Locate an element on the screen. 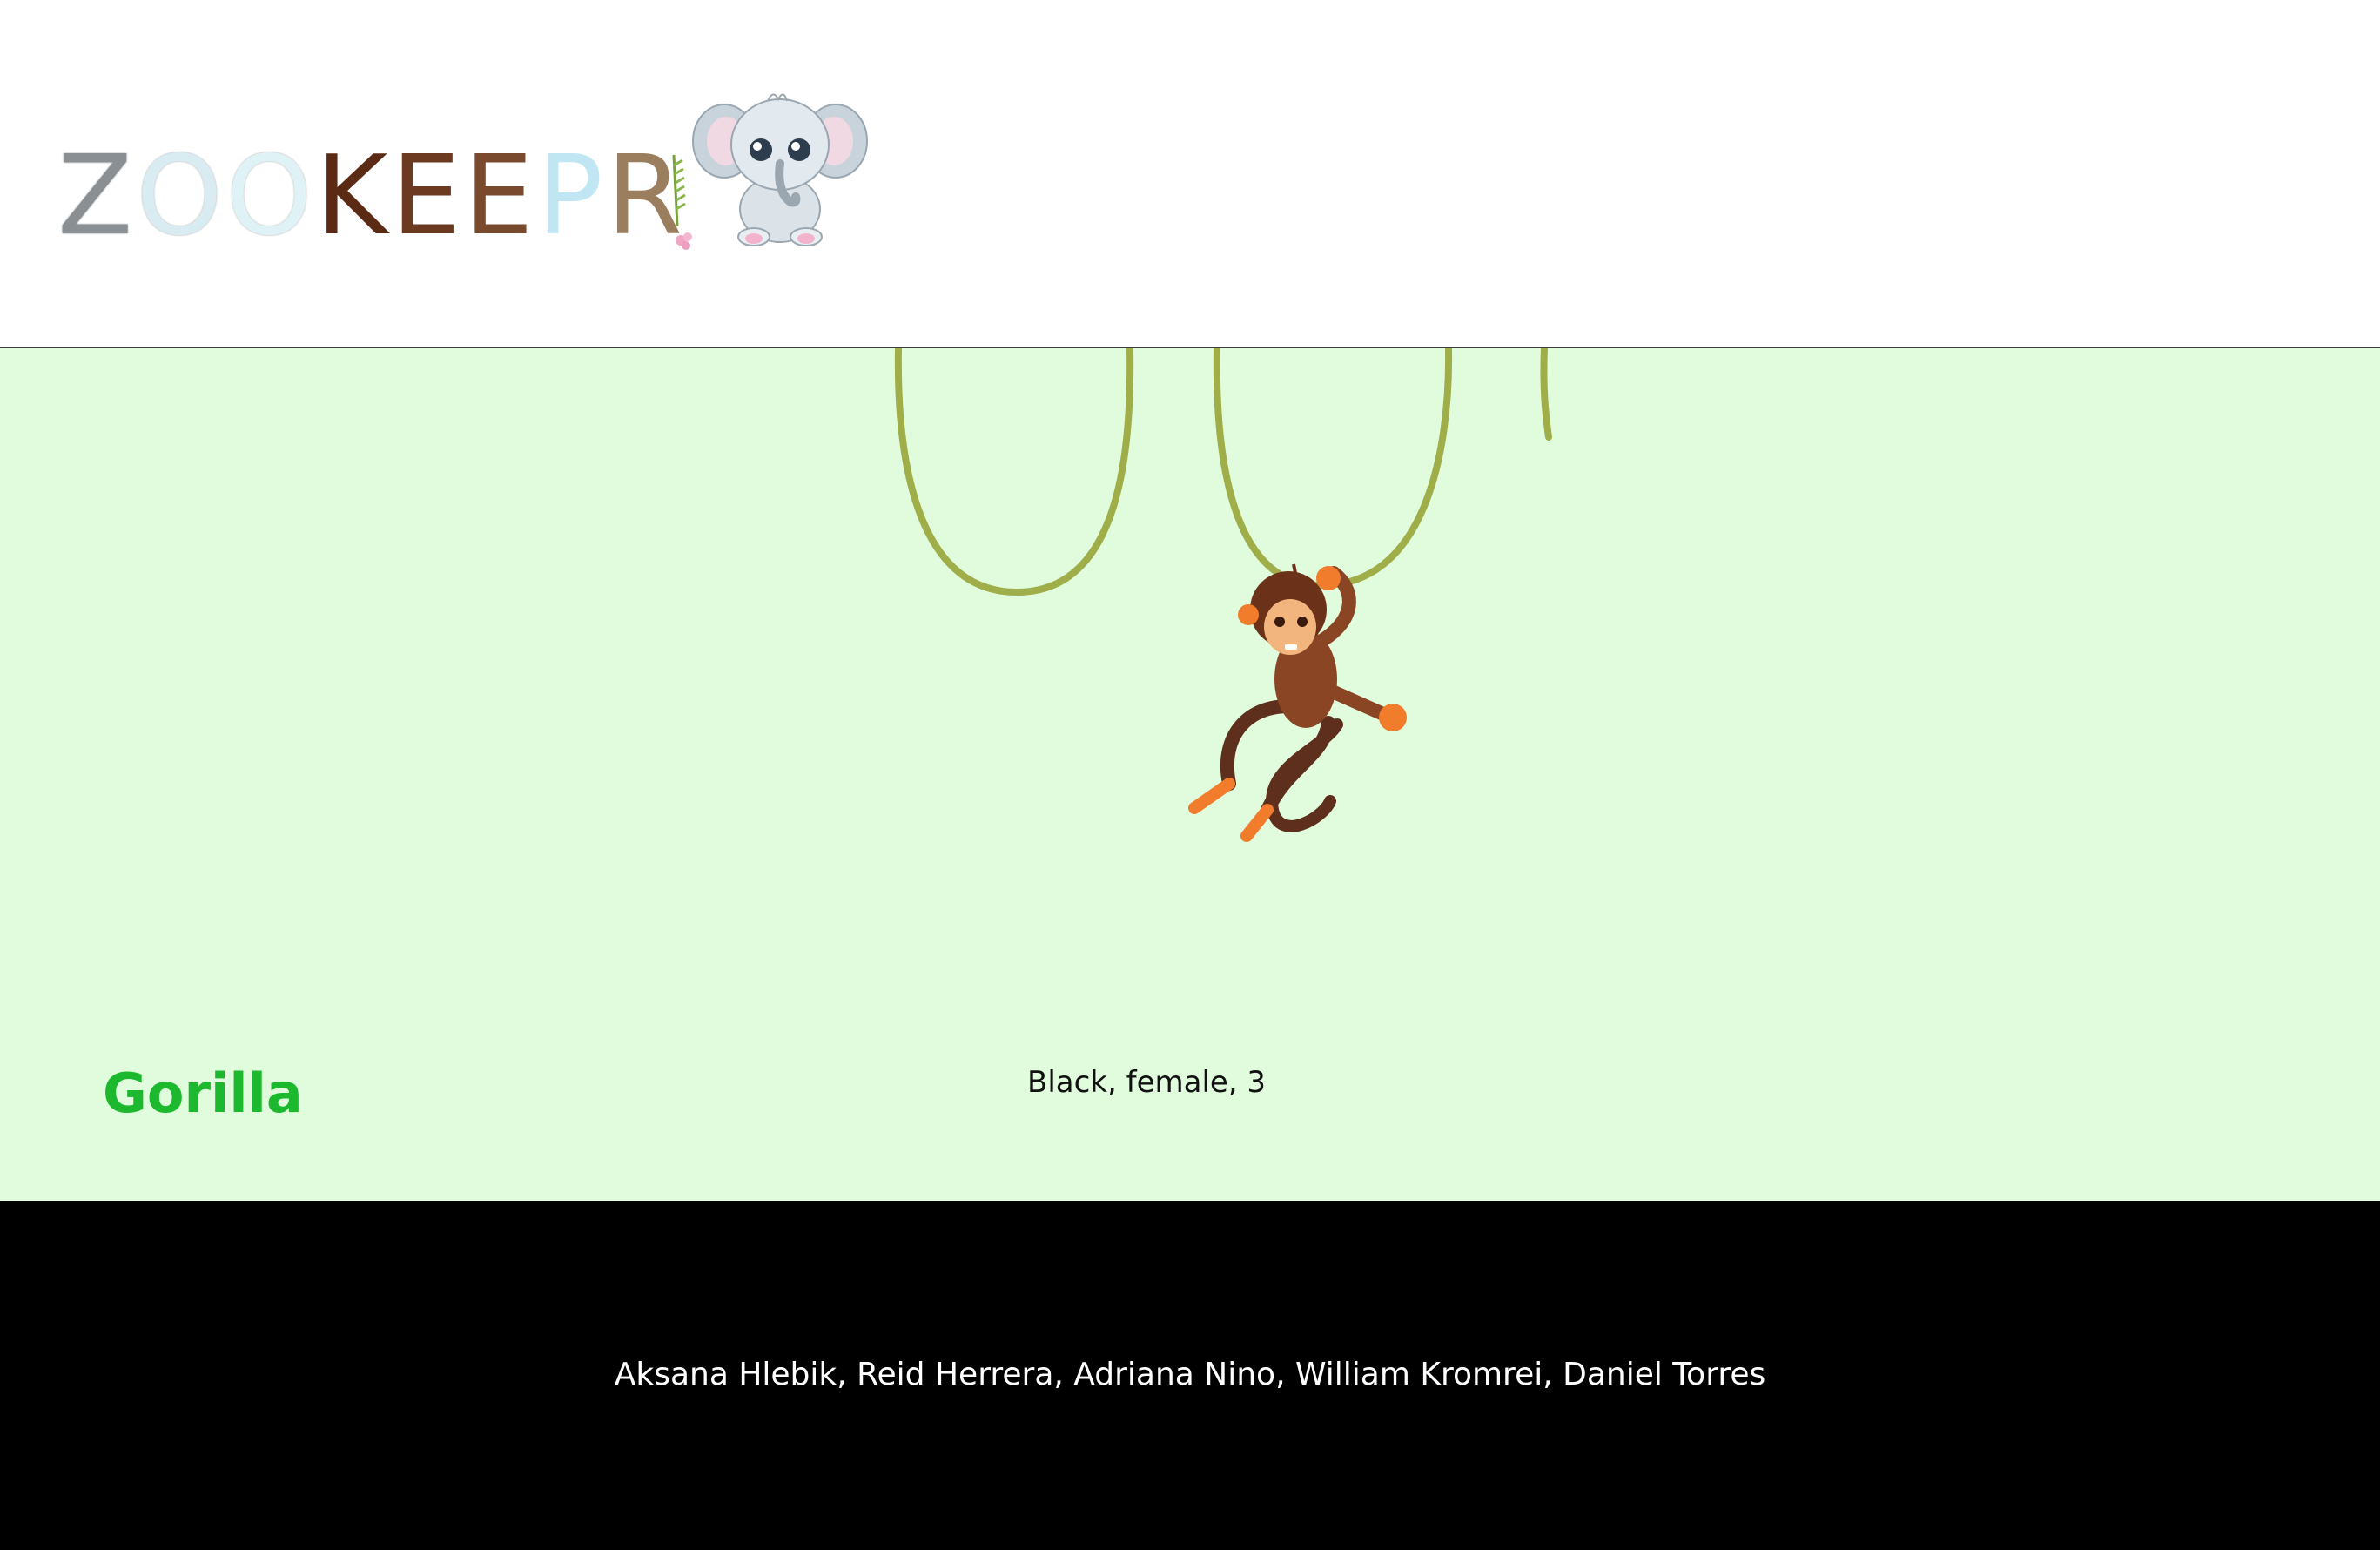  logo-letter: P is located at coordinates (571, 195).